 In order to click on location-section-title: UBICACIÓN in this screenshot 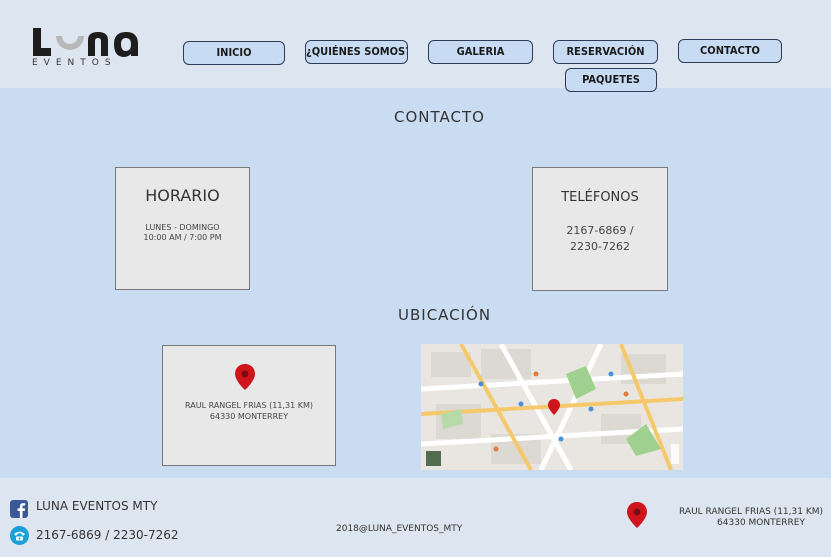, I will do `click(445, 315)`.